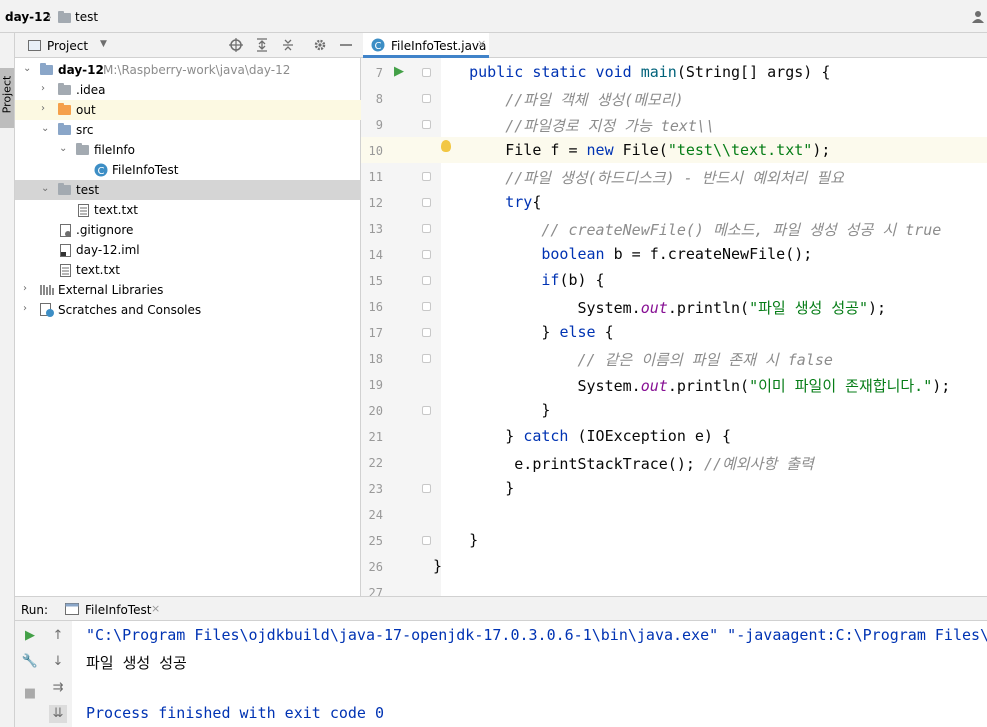 The height and width of the screenshot is (727, 987). Describe the element at coordinates (674, 280) in the screenshot. I see `code-line: 15 if(b) {` at that location.